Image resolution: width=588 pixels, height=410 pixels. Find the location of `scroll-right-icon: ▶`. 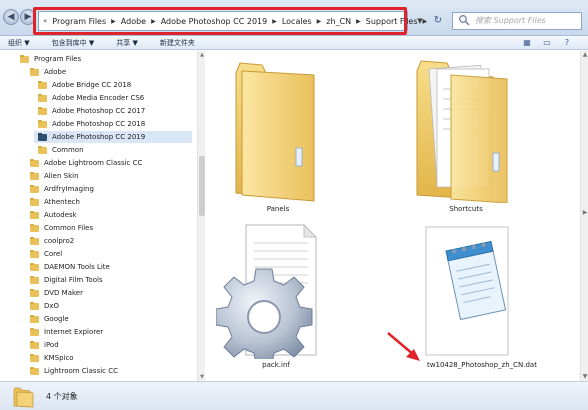

scroll-right-icon: ▶ is located at coordinates (584, 213).